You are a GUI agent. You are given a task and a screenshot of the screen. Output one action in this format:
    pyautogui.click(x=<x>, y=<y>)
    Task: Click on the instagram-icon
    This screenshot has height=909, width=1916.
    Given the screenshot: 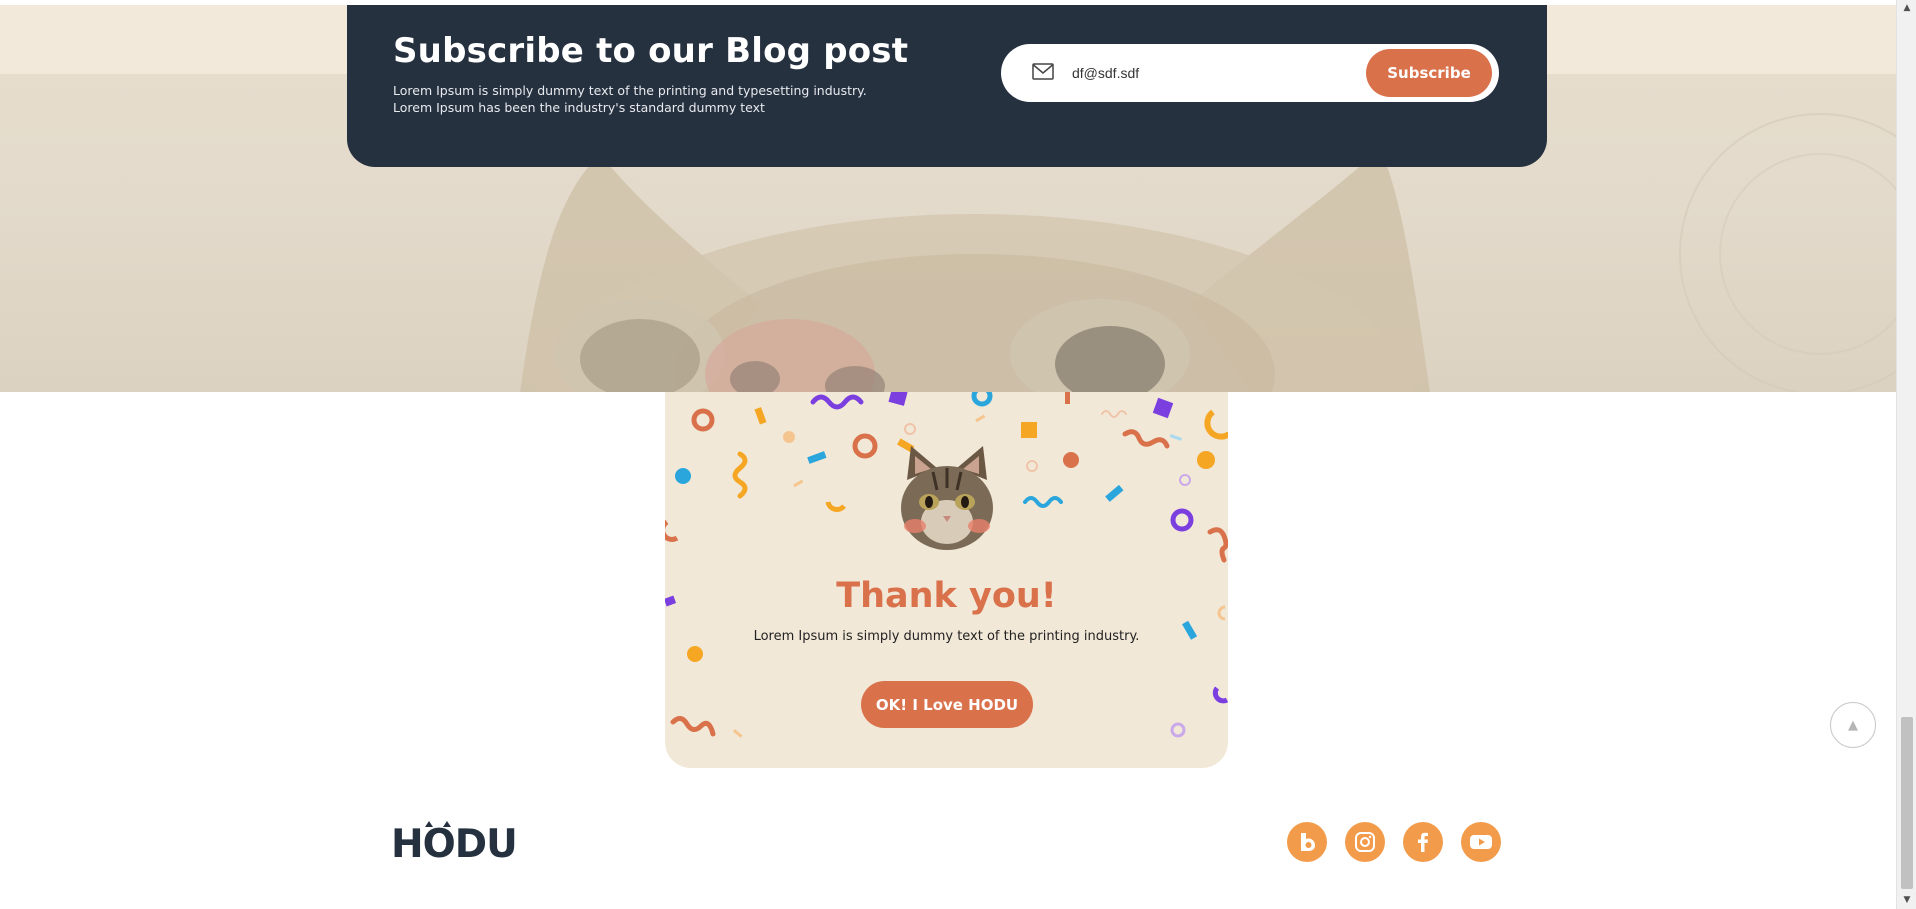 What is the action you would take?
    pyautogui.click(x=1365, y=842)
    